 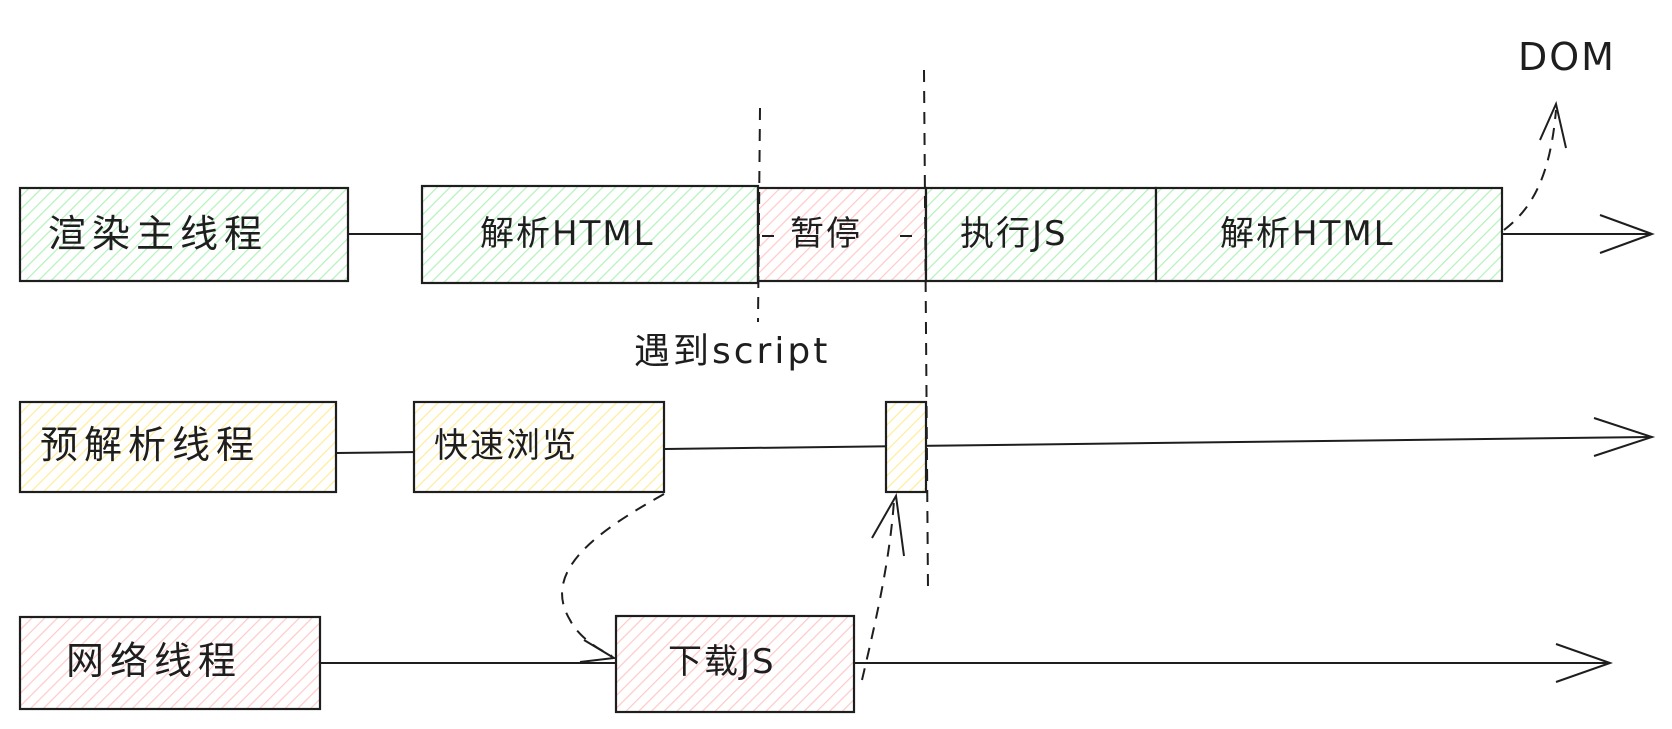 I want to click on script-encounter-guide, so click(x=759, y=215).